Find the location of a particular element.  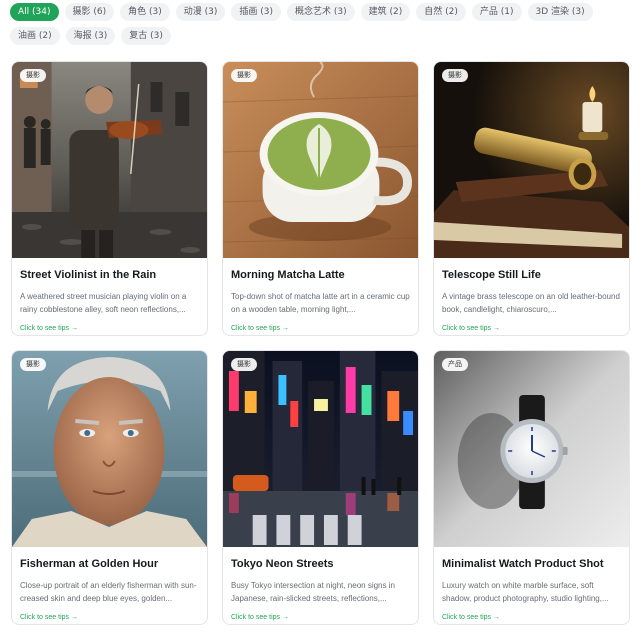

card-title: Street Violinist in the Rain is located at coordinates (88, 275).